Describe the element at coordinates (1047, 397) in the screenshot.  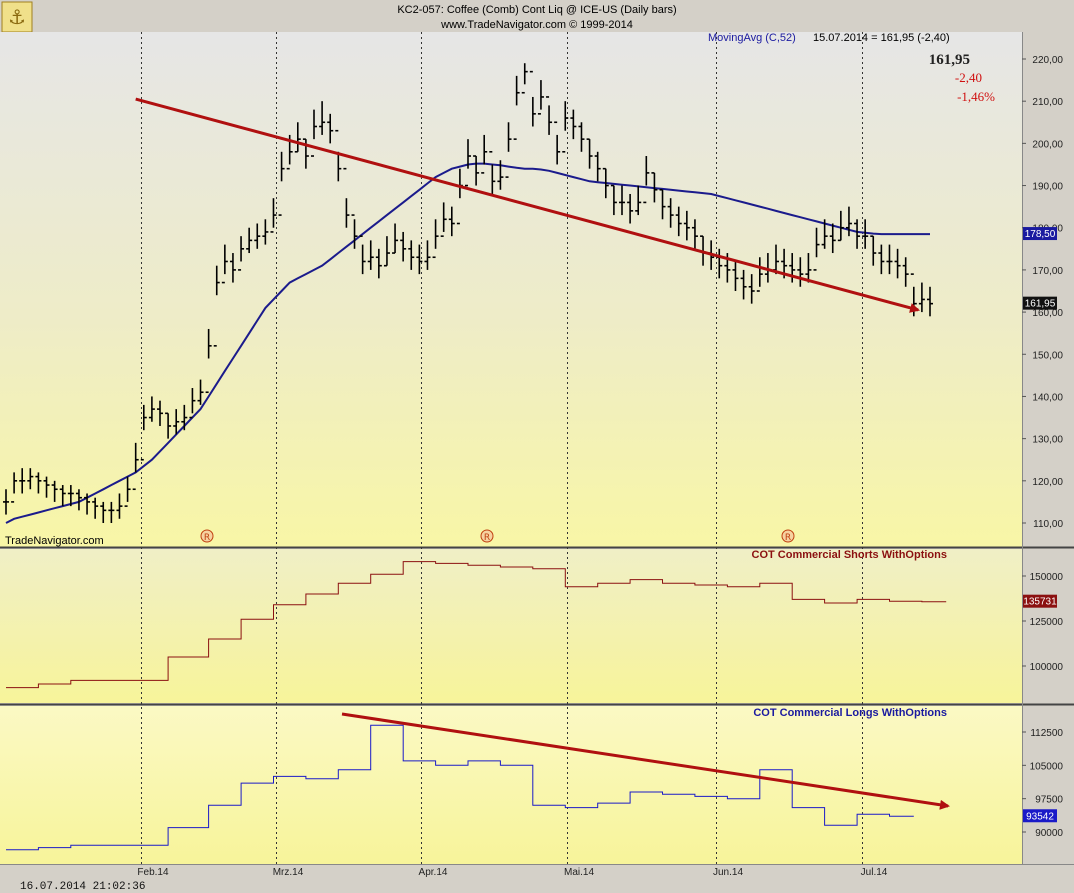
I see `y-tick-label: 140,00` at that location.